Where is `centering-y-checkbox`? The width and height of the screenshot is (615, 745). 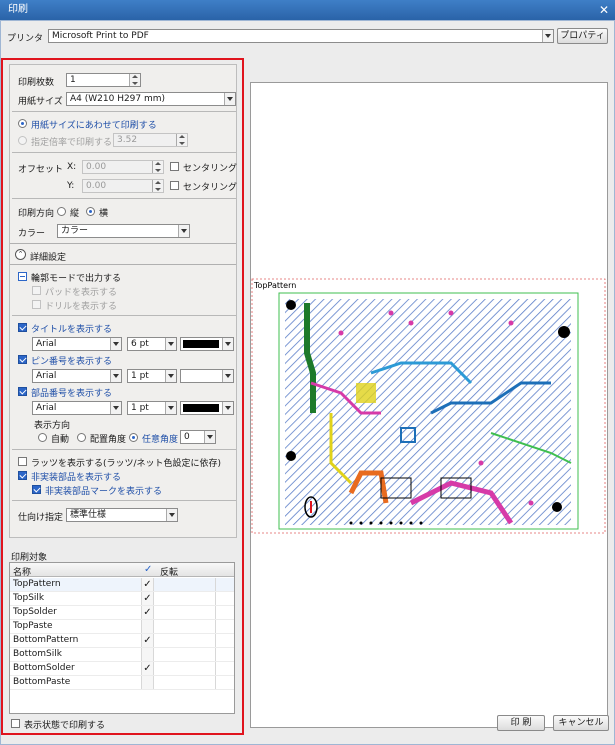 centering-y-checkbox is located at coordinates (174, 185).